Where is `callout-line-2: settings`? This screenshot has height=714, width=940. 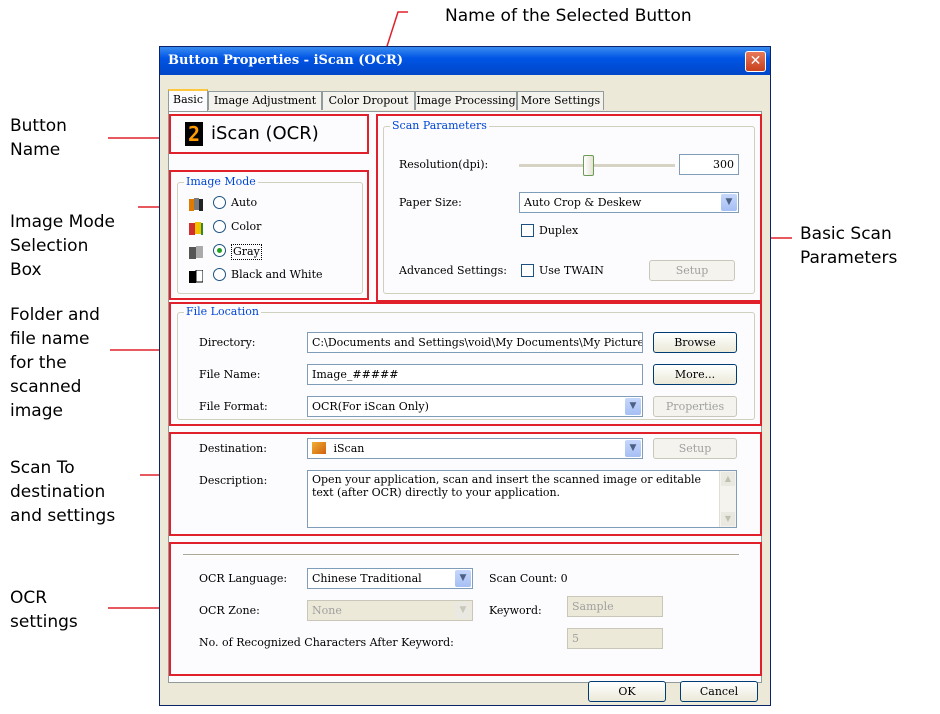
callout-line-2: settings is located at coordinates (44, 622).